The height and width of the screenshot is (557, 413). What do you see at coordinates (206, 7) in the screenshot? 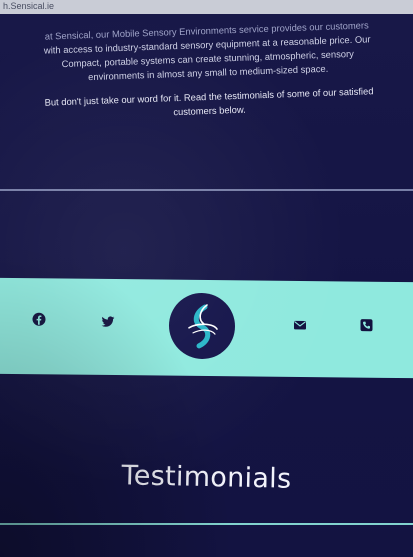
I see `browser-address-bar: h.Sensical.ie` at bounding box center [206, 7].